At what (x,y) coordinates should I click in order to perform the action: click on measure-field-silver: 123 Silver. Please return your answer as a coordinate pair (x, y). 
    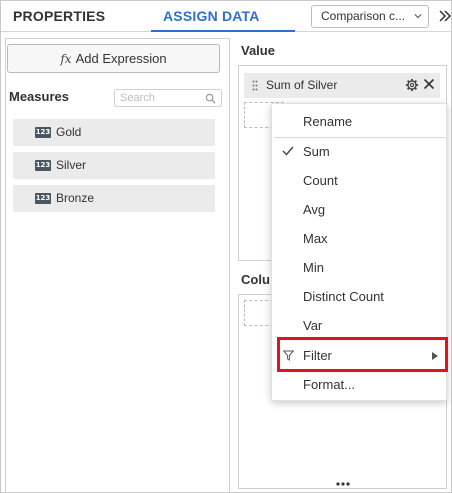
    Looking at the image, I should click on (114, 165).